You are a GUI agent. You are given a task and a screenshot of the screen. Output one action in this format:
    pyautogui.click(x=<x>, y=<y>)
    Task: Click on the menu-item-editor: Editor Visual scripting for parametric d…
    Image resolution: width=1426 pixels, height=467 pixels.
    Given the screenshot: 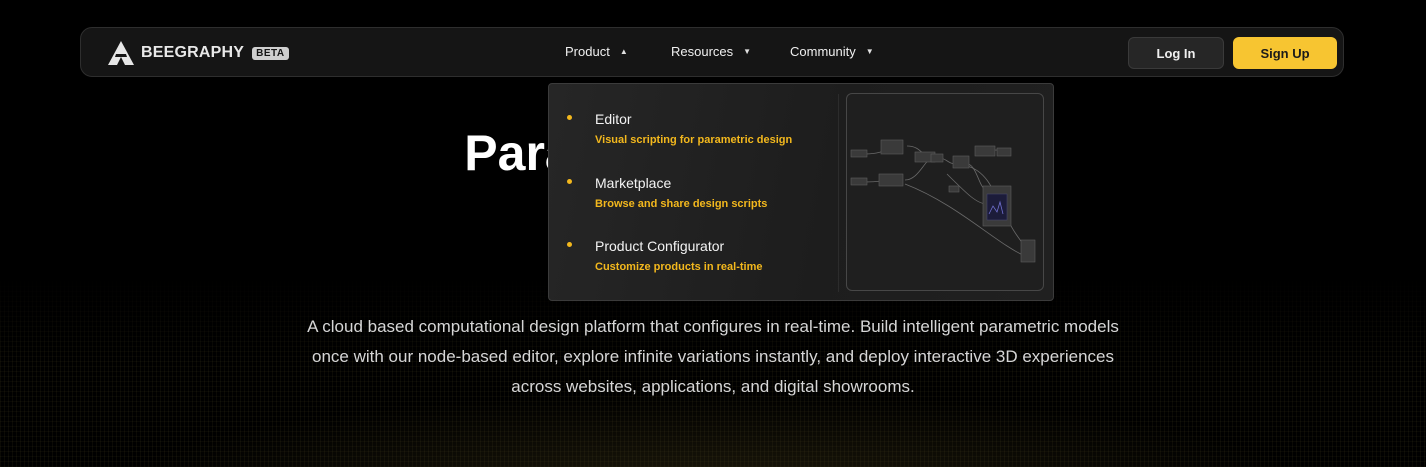 What is the action you would take?
    pyautogui.click(x=694, y=116)
    